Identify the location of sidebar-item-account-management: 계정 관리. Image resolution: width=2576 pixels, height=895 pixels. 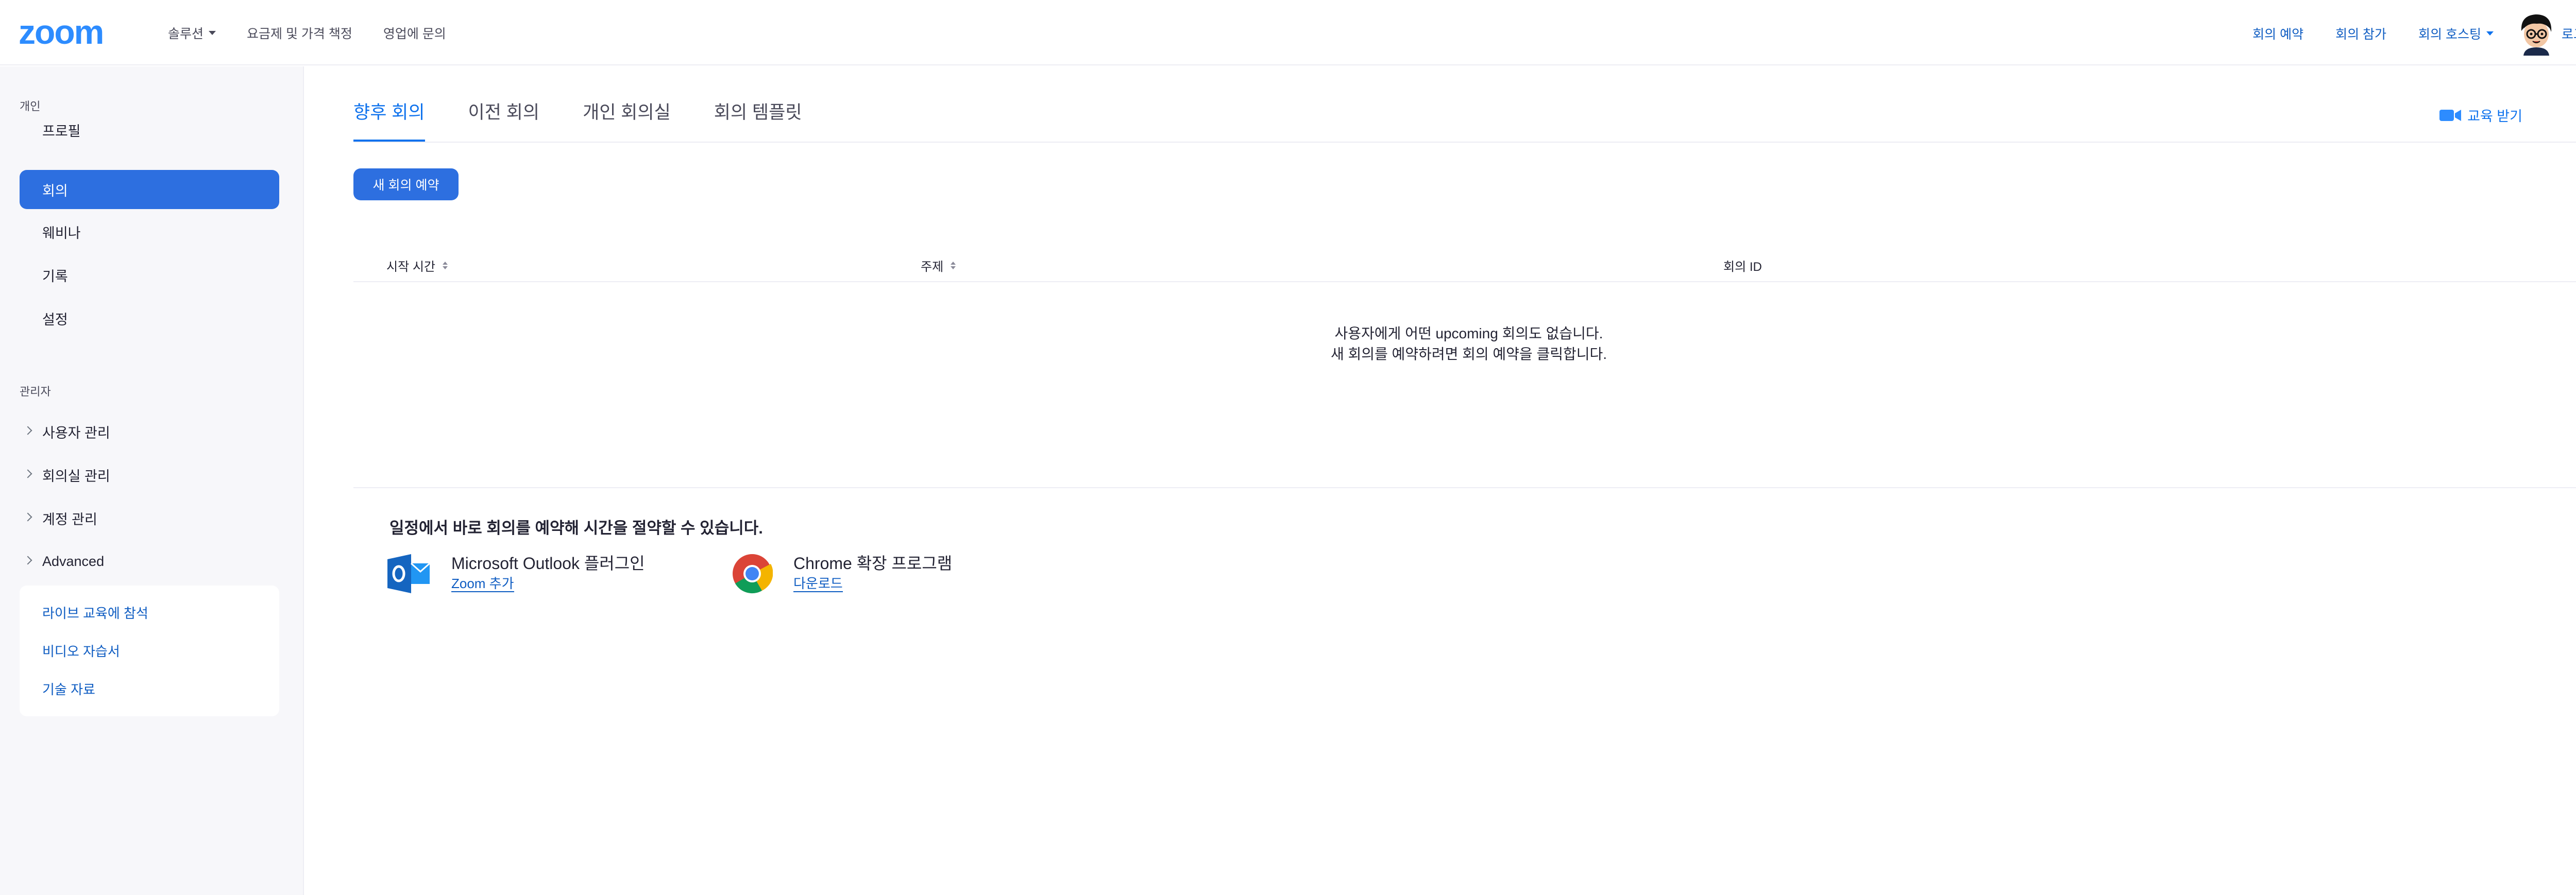
(149, 518).